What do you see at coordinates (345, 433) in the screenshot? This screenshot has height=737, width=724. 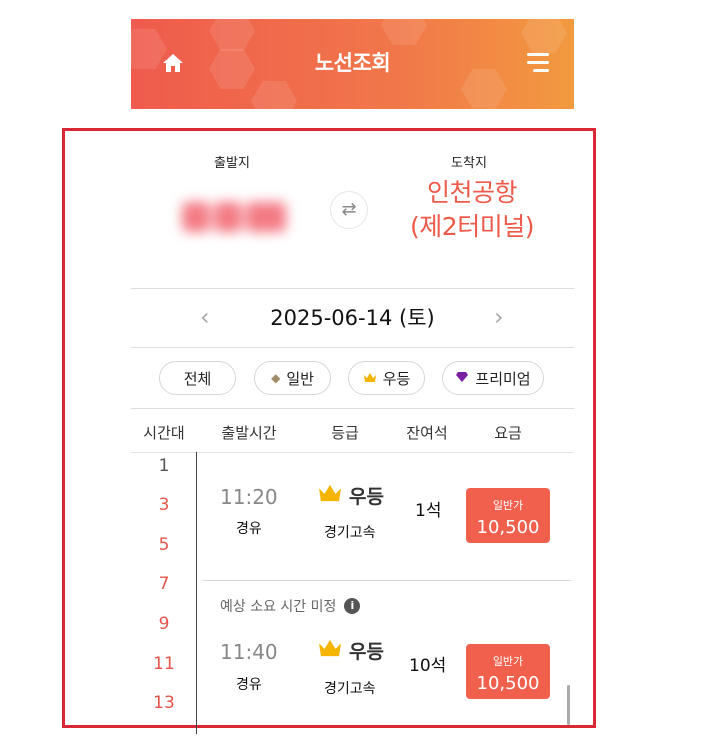 I see `column-header-grade: 등급` at bounding box center [345, 433].